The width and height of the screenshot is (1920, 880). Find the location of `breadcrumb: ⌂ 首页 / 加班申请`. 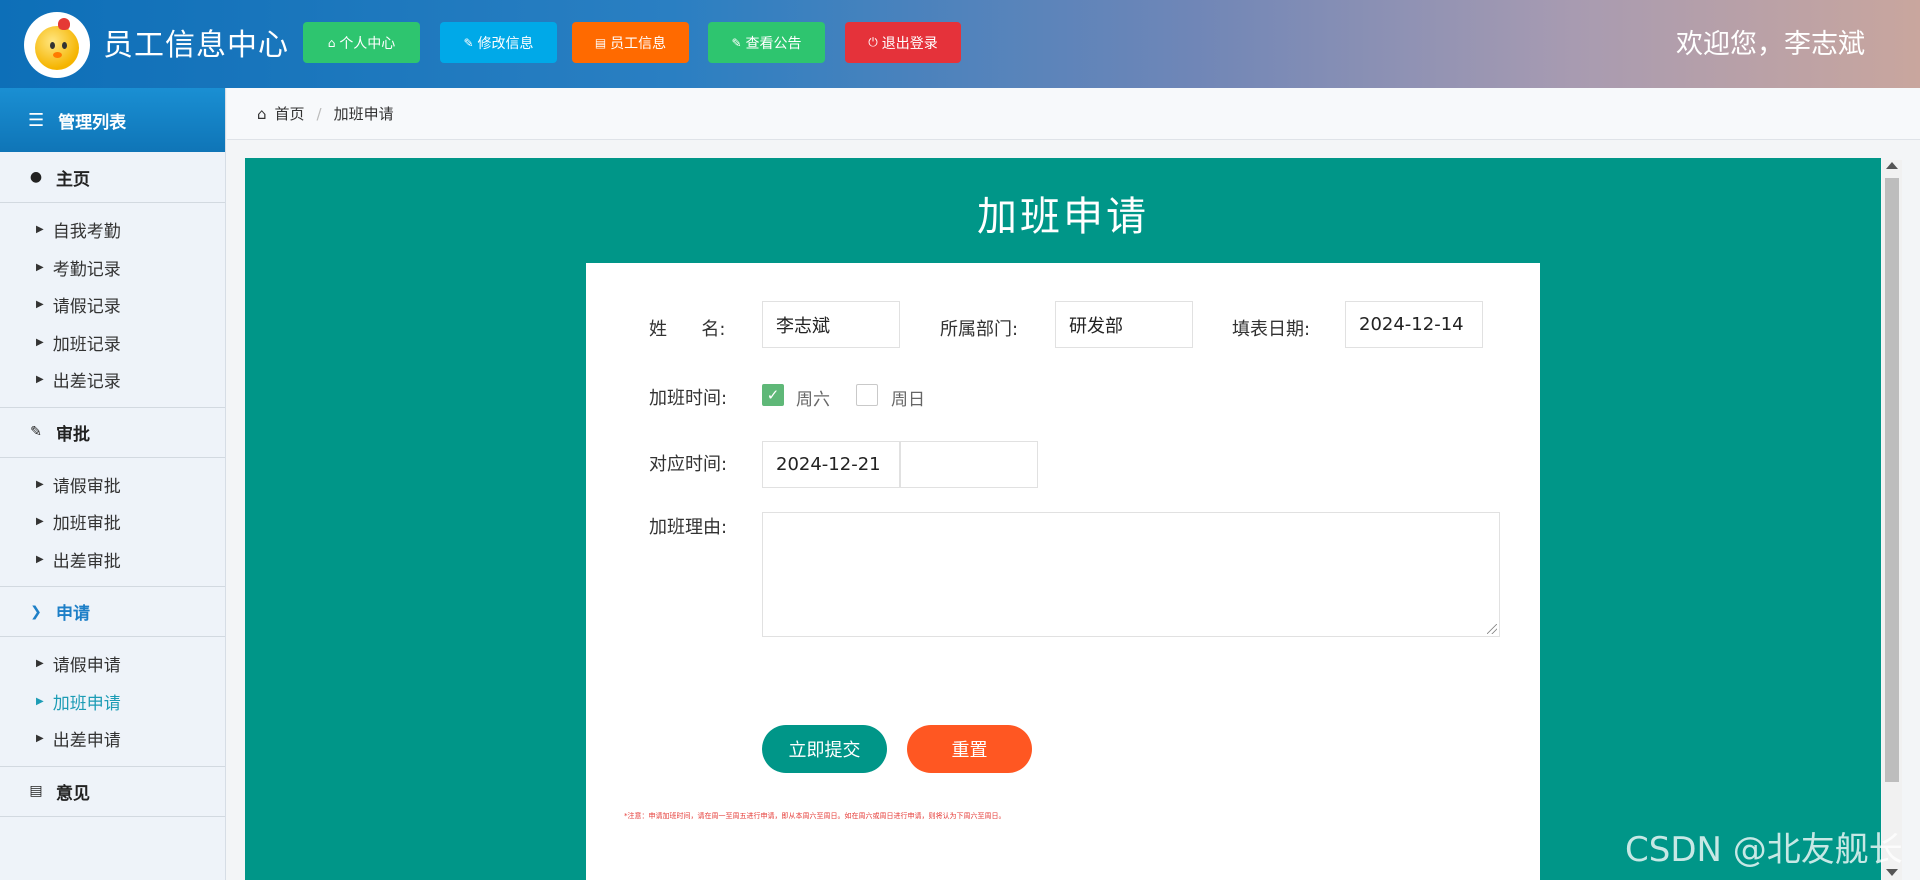

breadcrumb: ⌂ 首页 / 加班申请 is located at coordinates (1073, 114).